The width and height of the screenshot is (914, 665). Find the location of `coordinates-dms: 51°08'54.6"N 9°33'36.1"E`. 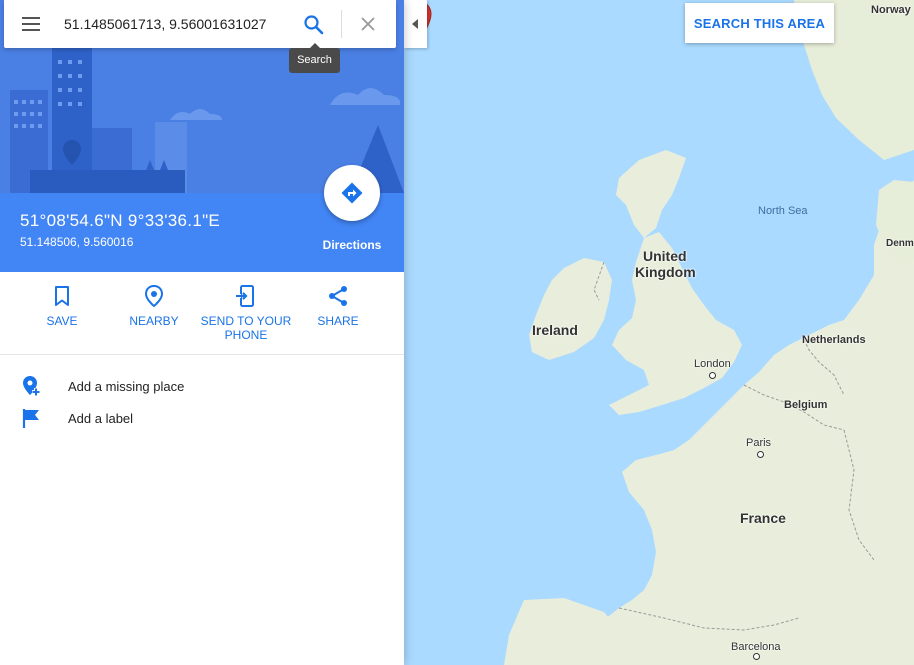

coordinates-dms: 51°08'54.6"N 9°33'36.1"E is located at coordinates (120, 220).